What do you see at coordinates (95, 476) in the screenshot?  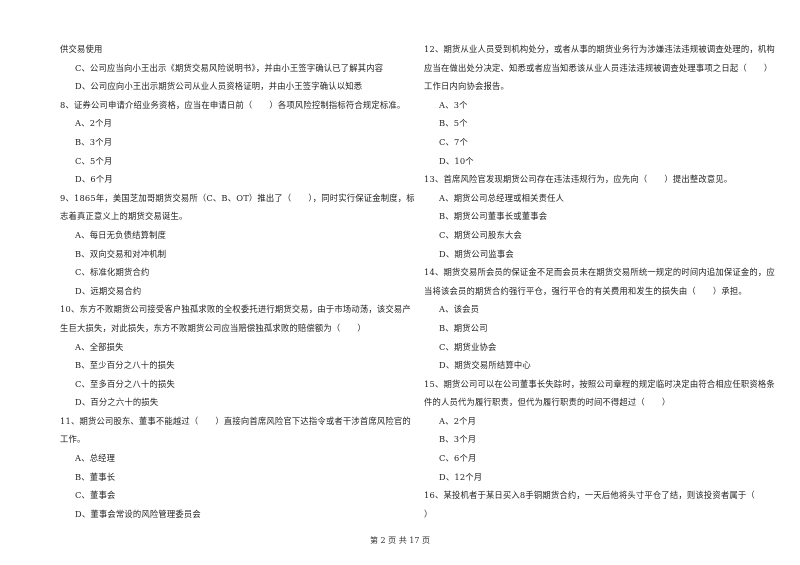 I see `answer-option: B、董事长` at bounding box center [95, 476].